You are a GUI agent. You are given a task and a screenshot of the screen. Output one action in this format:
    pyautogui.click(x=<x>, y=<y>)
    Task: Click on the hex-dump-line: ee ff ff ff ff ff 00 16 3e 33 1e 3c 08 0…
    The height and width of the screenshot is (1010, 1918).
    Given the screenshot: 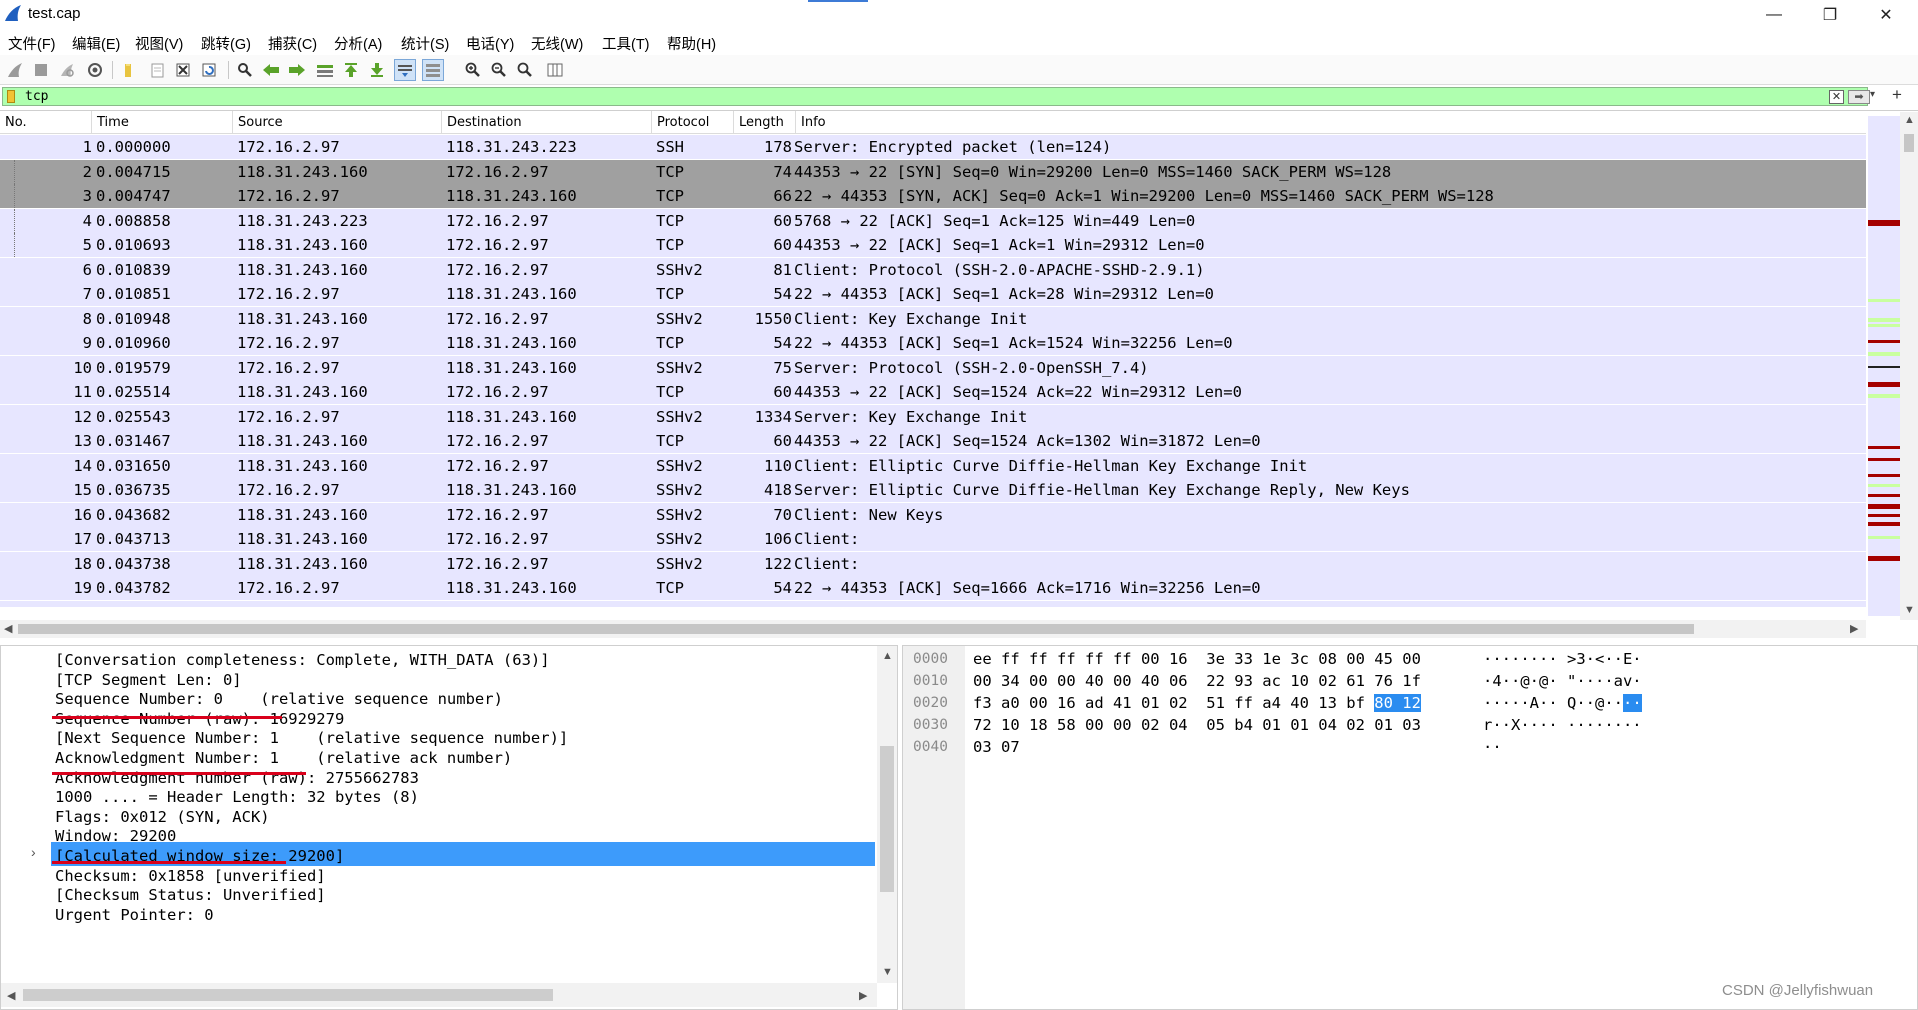 What is the action you would take?
    pyautogui.click(x=1197, y=659)
    